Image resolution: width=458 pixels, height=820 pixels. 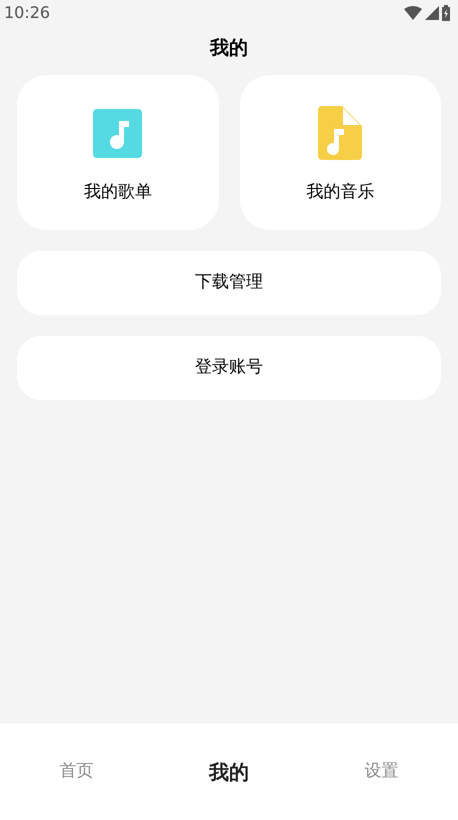 I want to click on menu-row: 下载管理, so click(x=229, y=282).